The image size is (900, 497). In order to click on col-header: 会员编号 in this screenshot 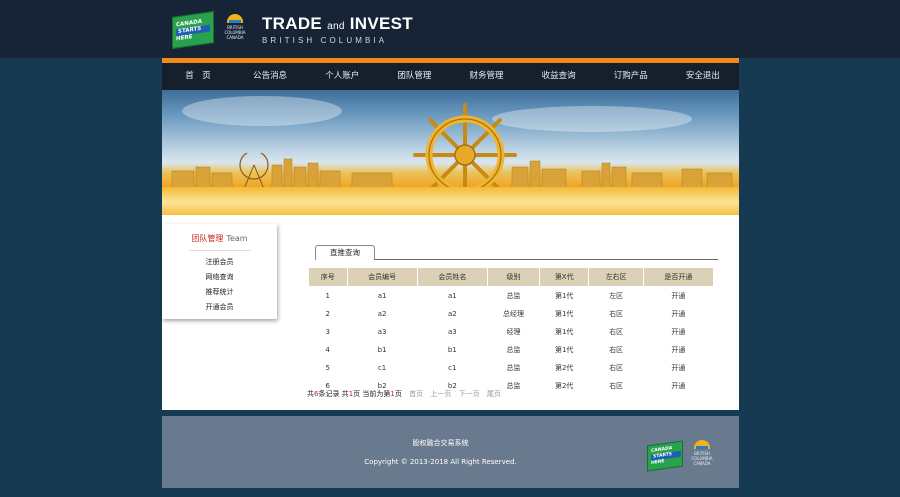, I will do `click(382, 277)`.